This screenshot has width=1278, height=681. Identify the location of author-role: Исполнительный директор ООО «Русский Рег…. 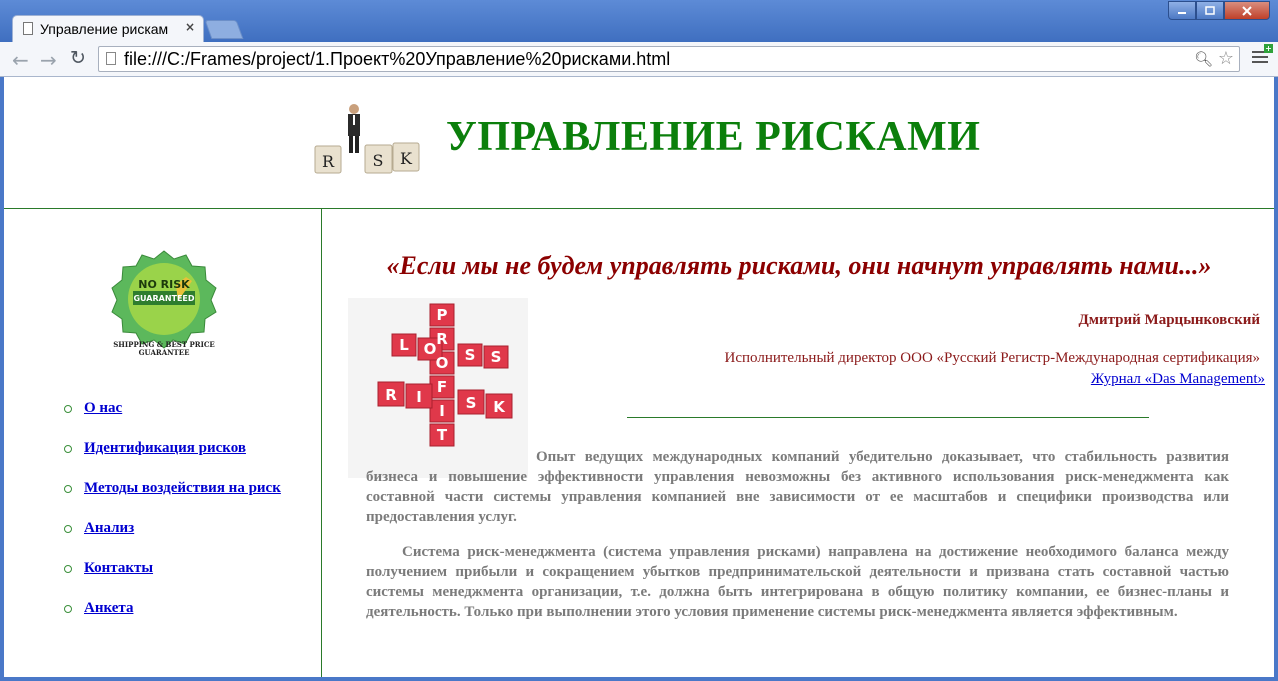
(992, 358).